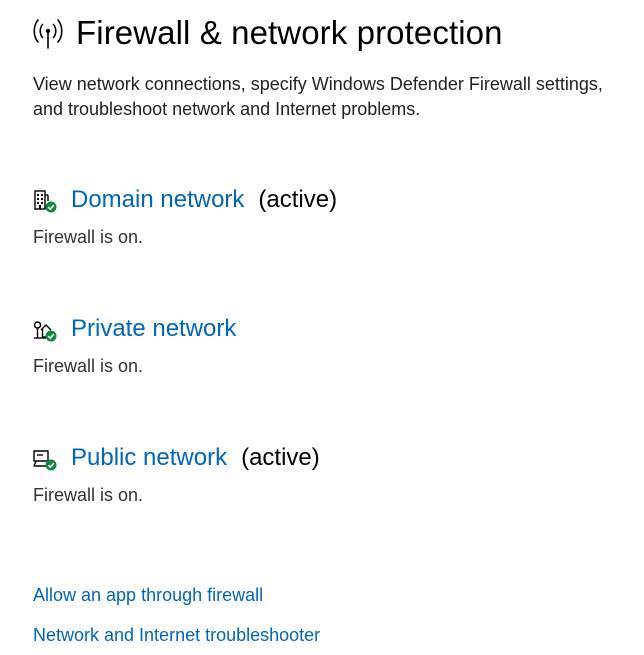 This screenshot has height=655, width=644. Describe the element at coordinates (45, 459) in the screenshot. I see `public-cafe-icon` at that location.